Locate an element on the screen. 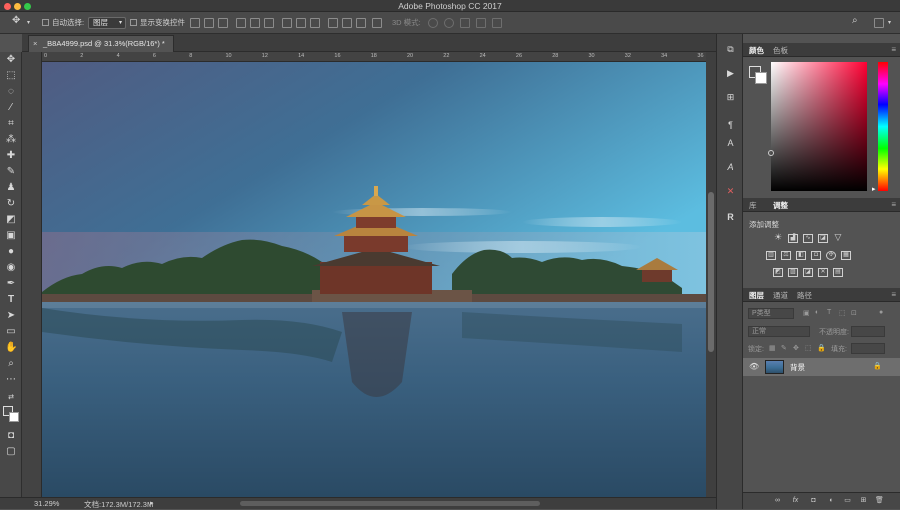 This screenshot has width=900, height=510. filter-shape-icon: ⬚ is located at coordinates (842, 313).